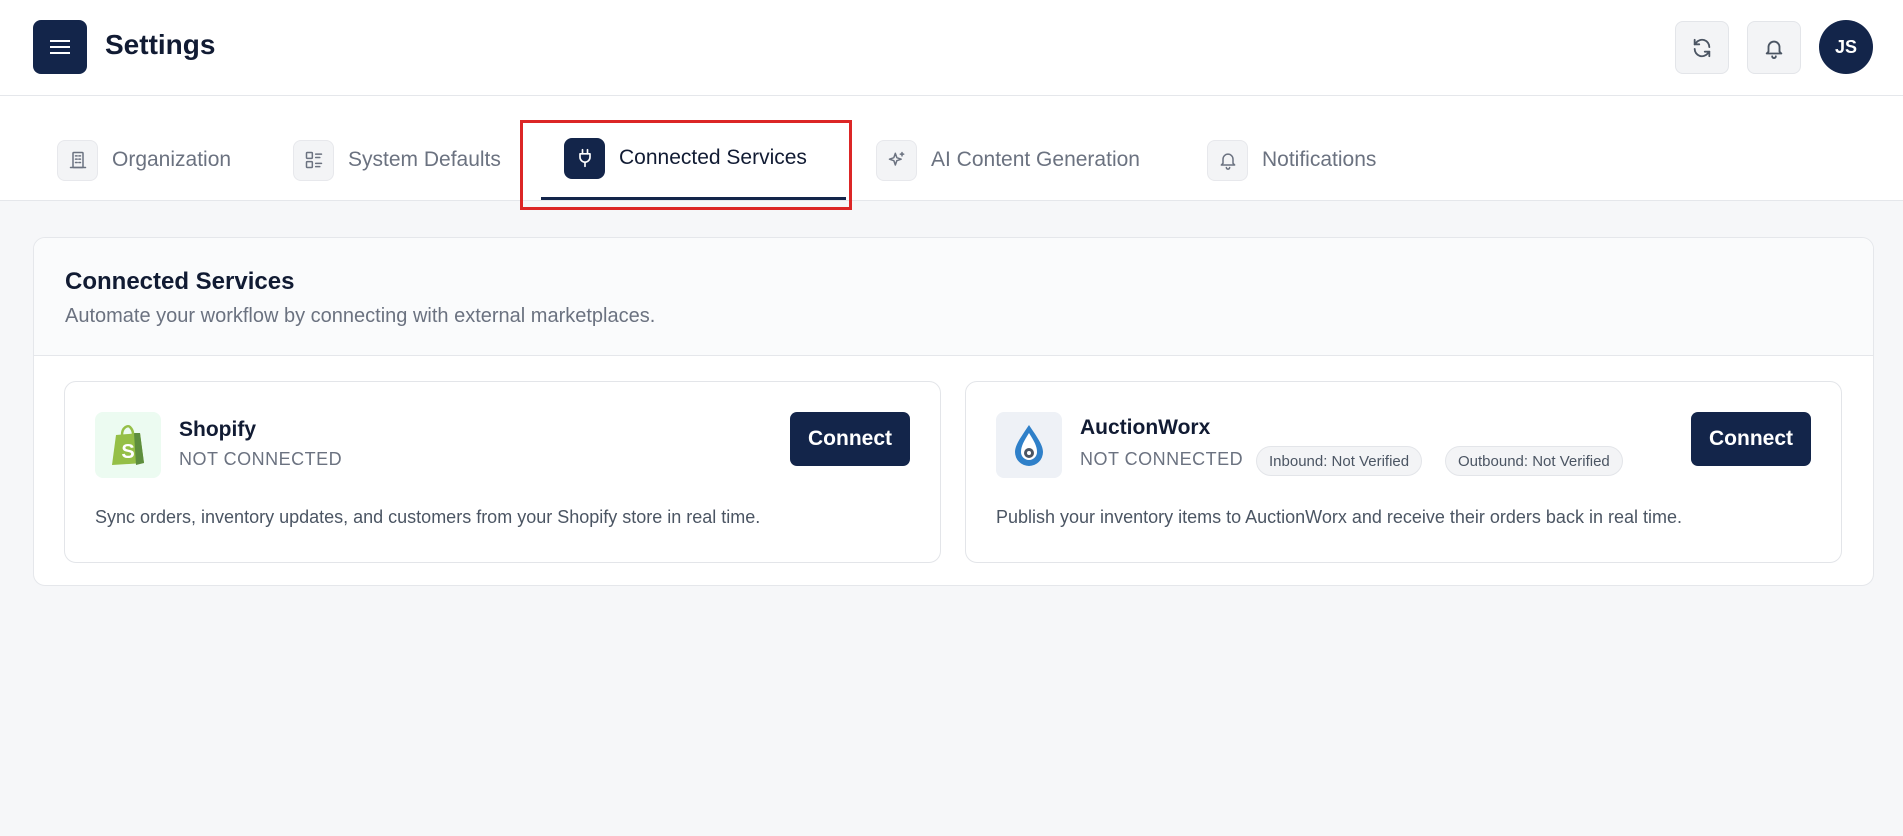  I want to click on tab-organization: Organization, so click(144, 160).